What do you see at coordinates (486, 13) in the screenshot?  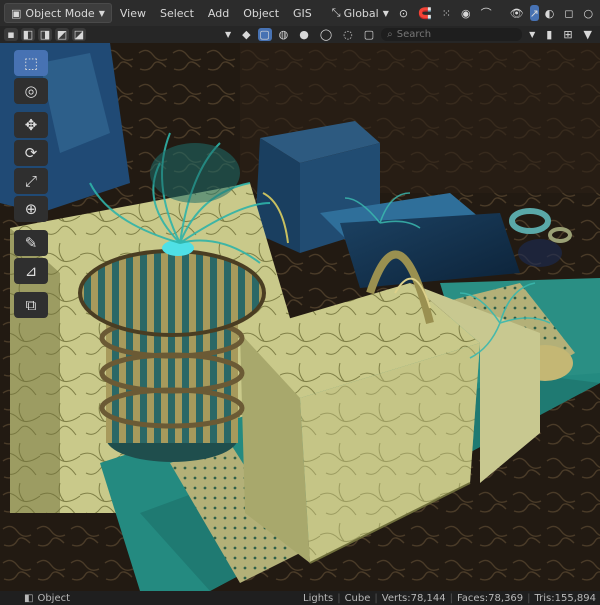 I see `falloff-curve-icon: ⌒` at bounding box center [486, 13].